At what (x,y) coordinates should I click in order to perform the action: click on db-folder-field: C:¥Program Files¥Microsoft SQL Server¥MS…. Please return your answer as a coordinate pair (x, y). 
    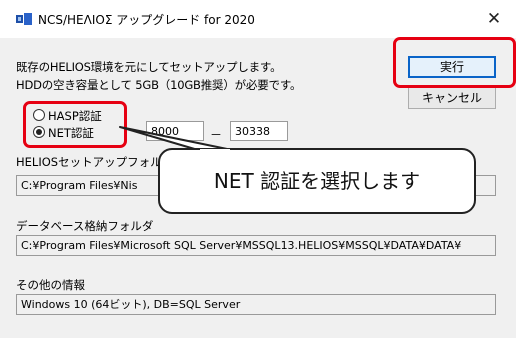
    Looking at the image, I should click on (256, 245).